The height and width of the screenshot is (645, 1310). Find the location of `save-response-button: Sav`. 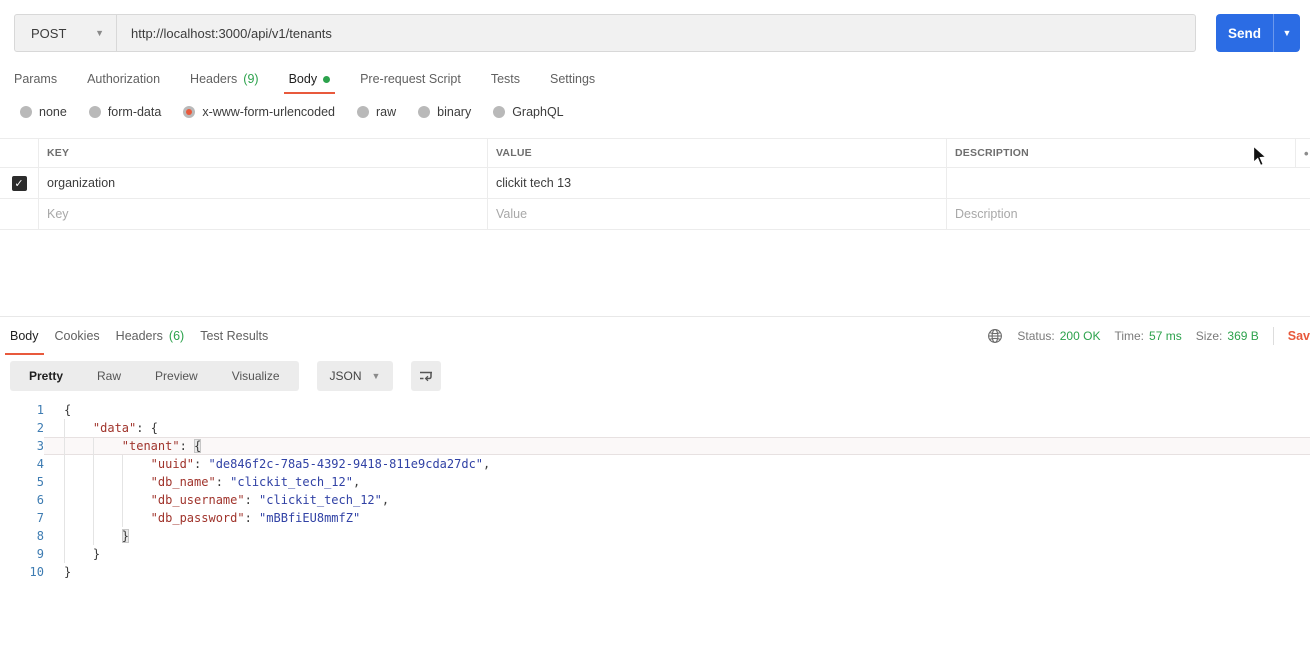

save-response-button: Sav is located at coordinates (1299, 336).